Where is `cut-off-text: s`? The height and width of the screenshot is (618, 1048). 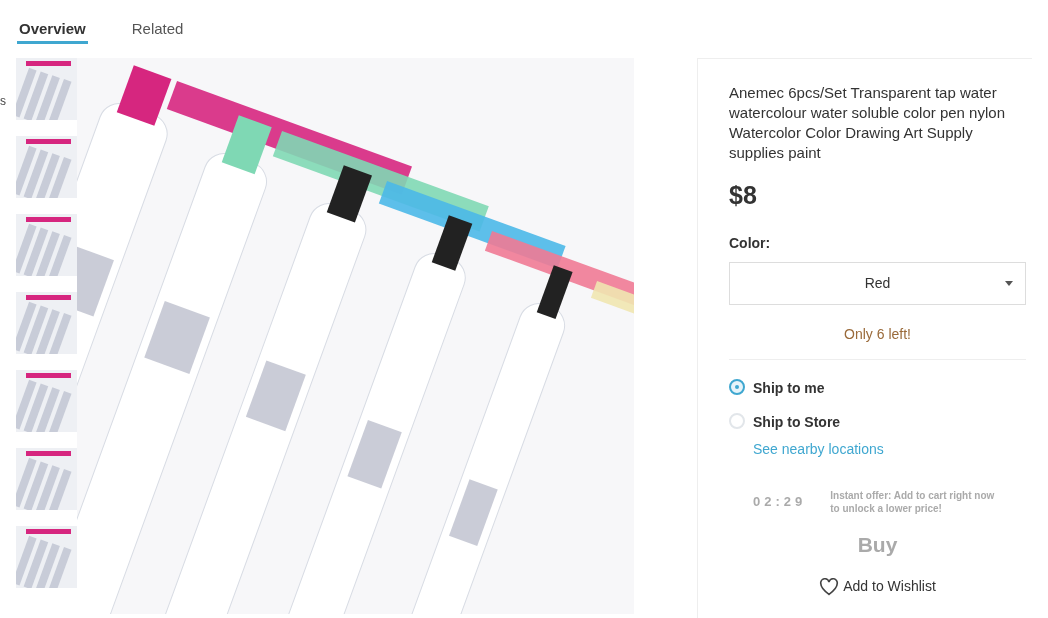 cut-off-text: s is located at coordinates (3, 101).